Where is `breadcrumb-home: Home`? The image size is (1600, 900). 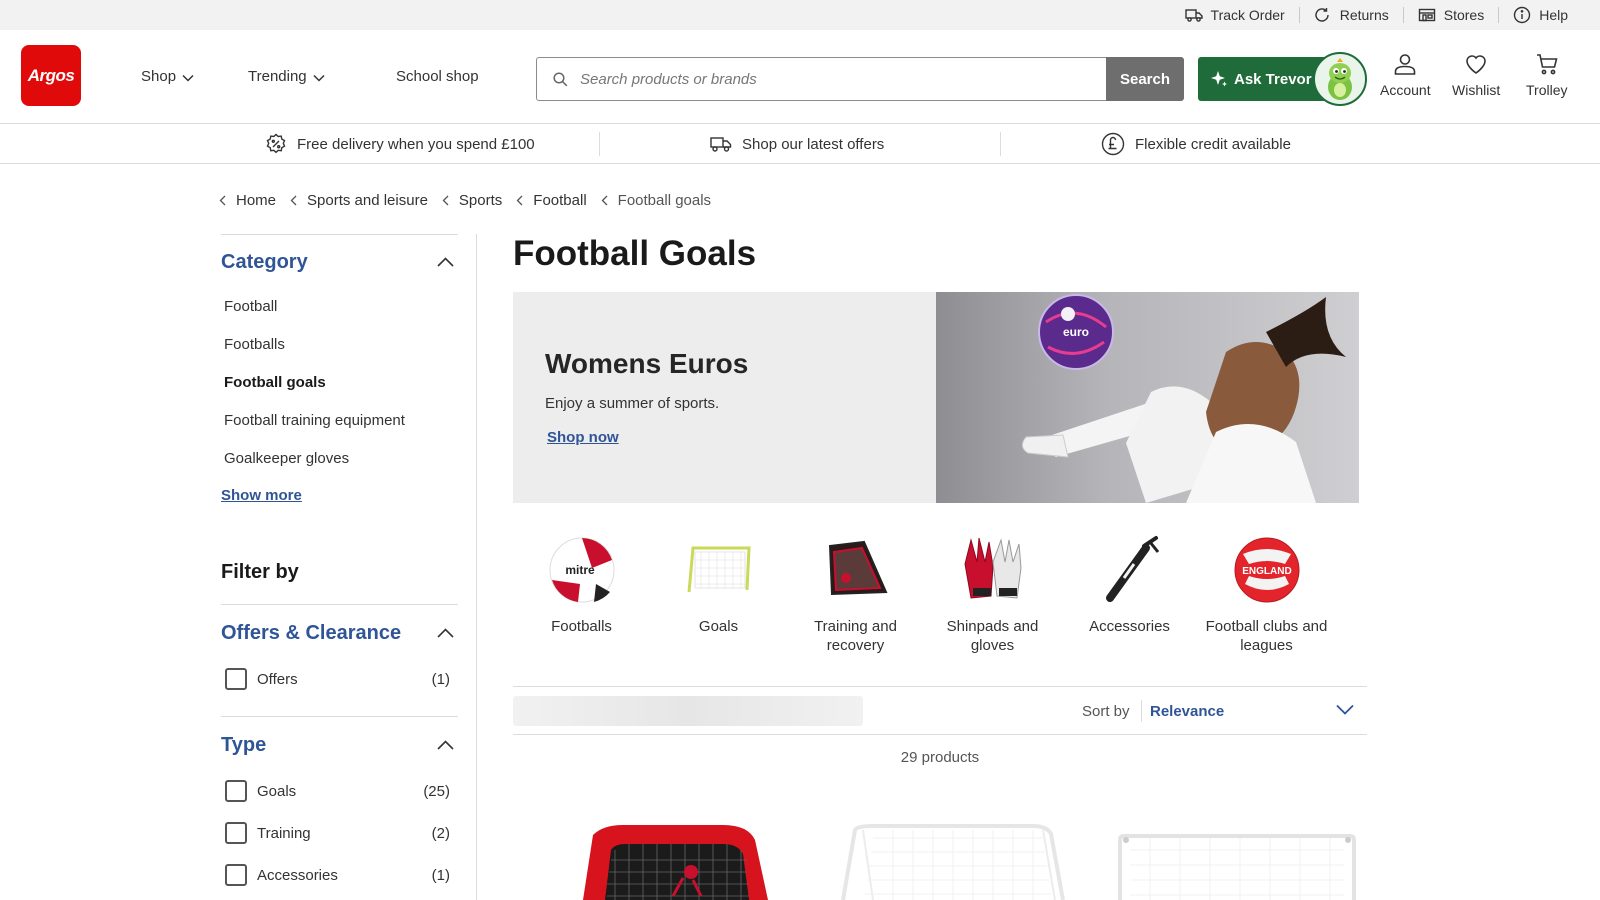 breadcrumb-home: Home is located at coordinates (247, 200).